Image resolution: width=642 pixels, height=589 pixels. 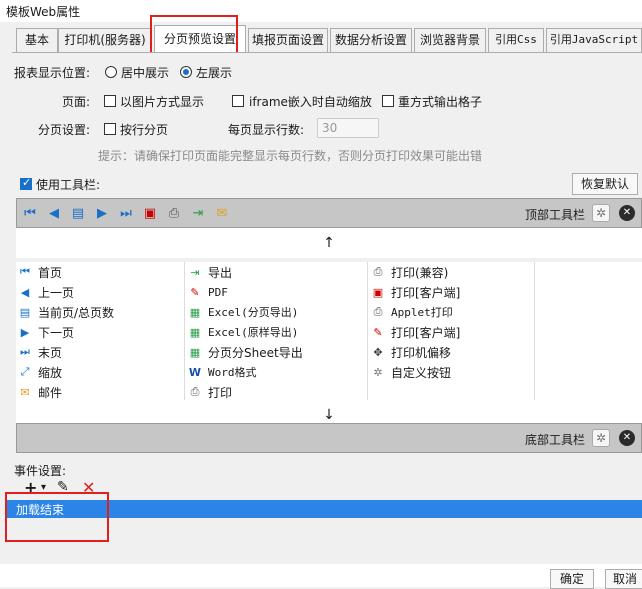 What do you see at coordinates (56, 292) in the screenshot?
I see `btn-label: 上一页` at bounding box center [56, 292].